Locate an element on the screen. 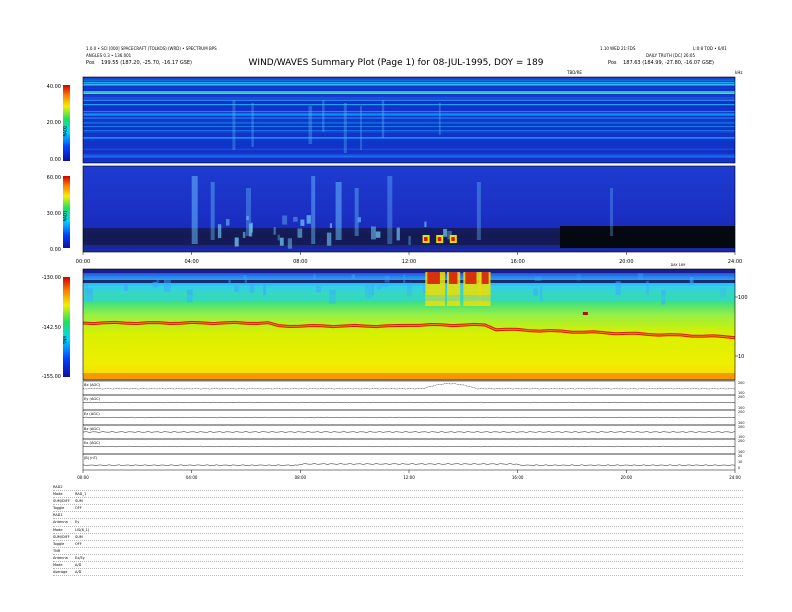 This screenshot has height=612, width=792. tnr-bottom-band is located at coordinates (409, 376).